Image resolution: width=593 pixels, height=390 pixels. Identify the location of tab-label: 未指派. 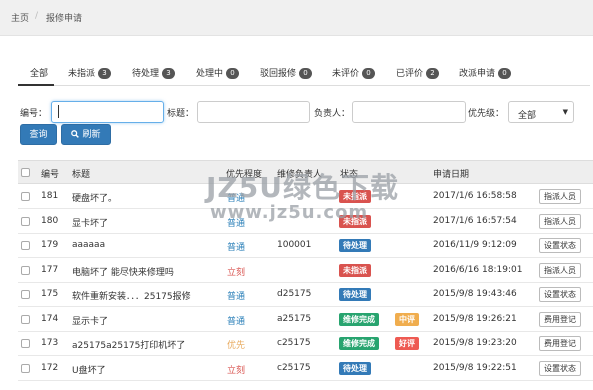
(82, 74).